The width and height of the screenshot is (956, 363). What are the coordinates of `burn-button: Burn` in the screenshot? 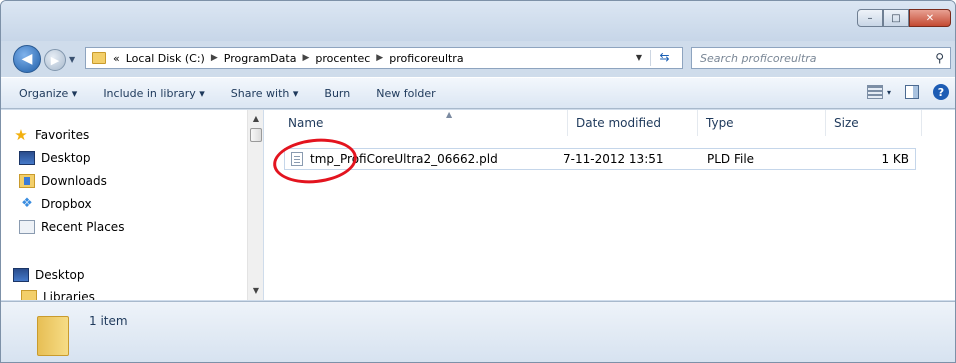 It's located at (337, 93).